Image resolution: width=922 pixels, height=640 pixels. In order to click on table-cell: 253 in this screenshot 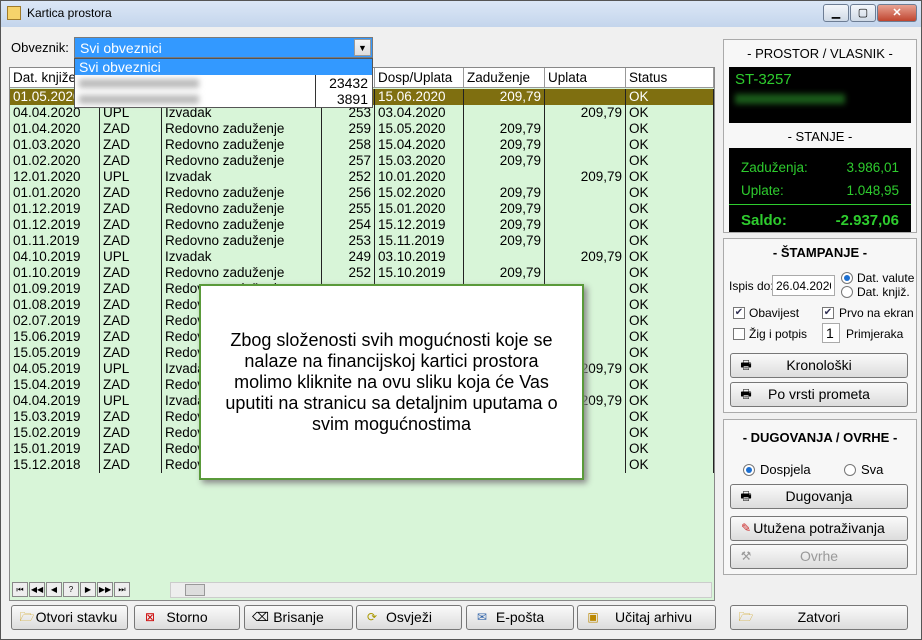, I will do `click(348, 241)`.